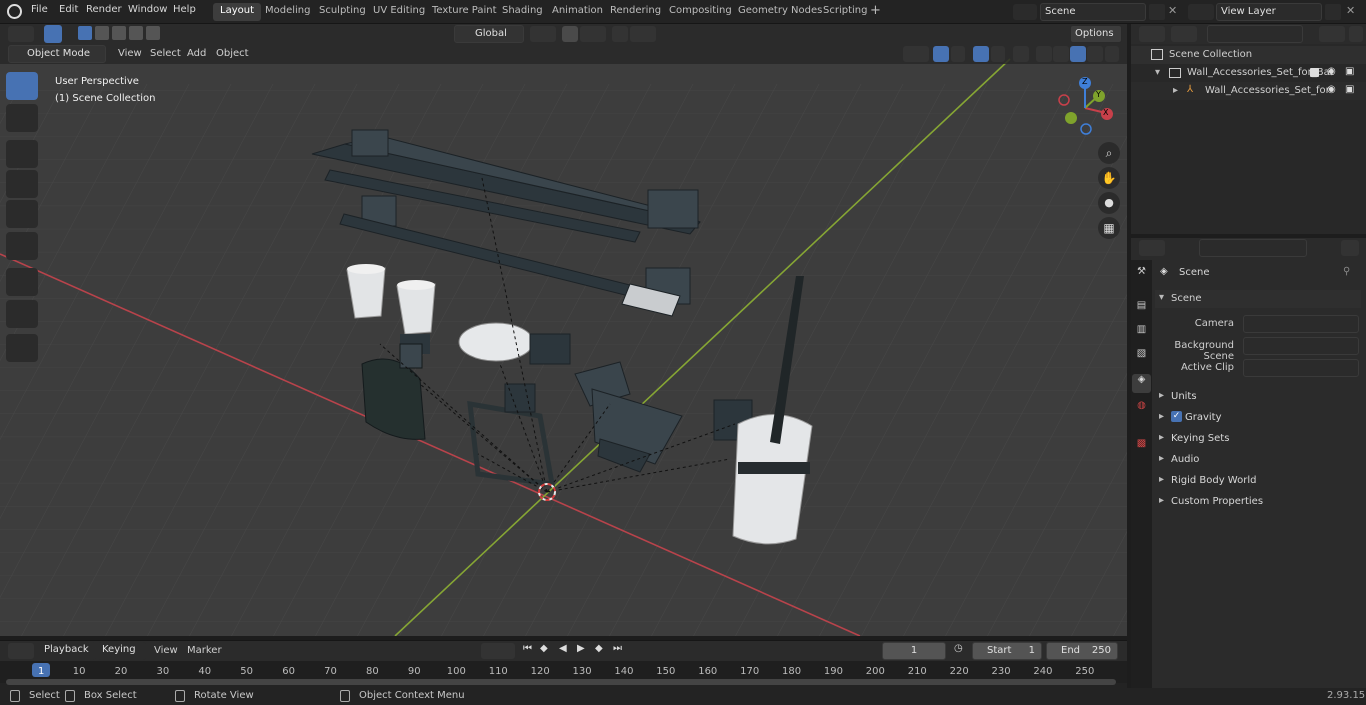 This screenshot has height=705, width=1366. What do you see at coordinates (22, 86) in the screenshot?
I see `select-box-tool-icon` at bounding box center [22, 86].